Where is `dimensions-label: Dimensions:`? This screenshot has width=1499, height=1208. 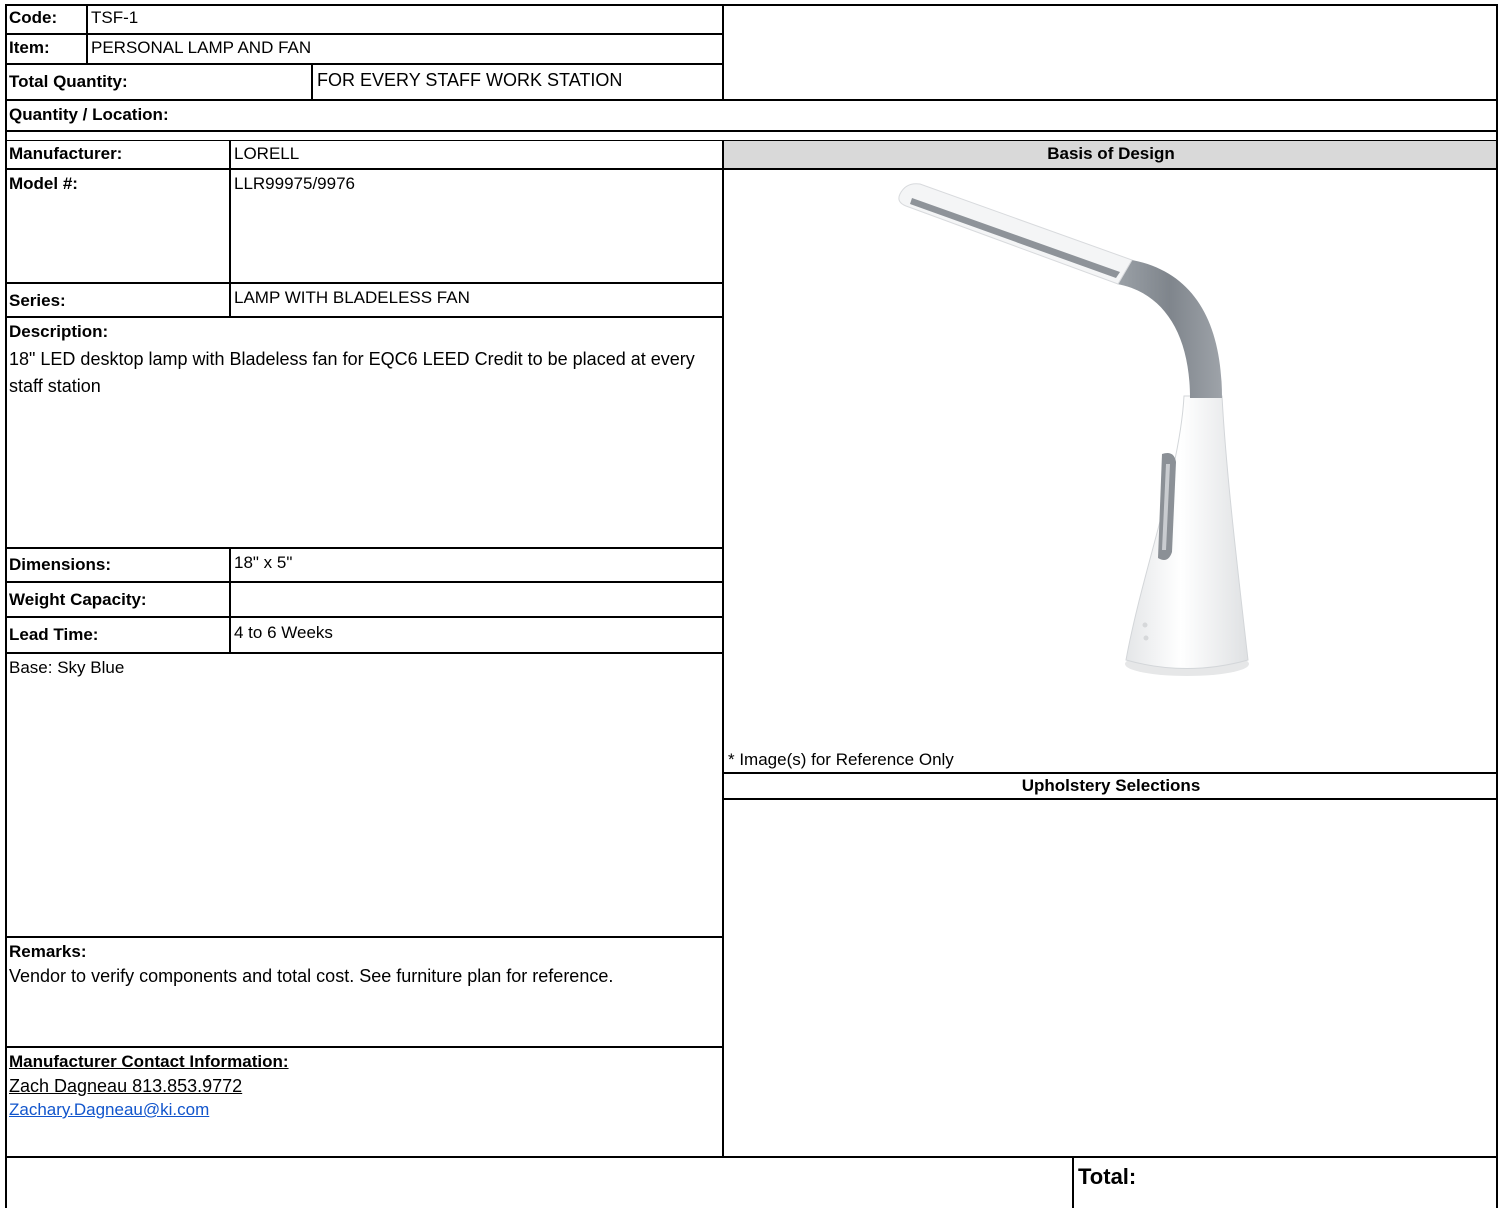
dimensions-label: Dimensions: is located at coordinates (60, 564).